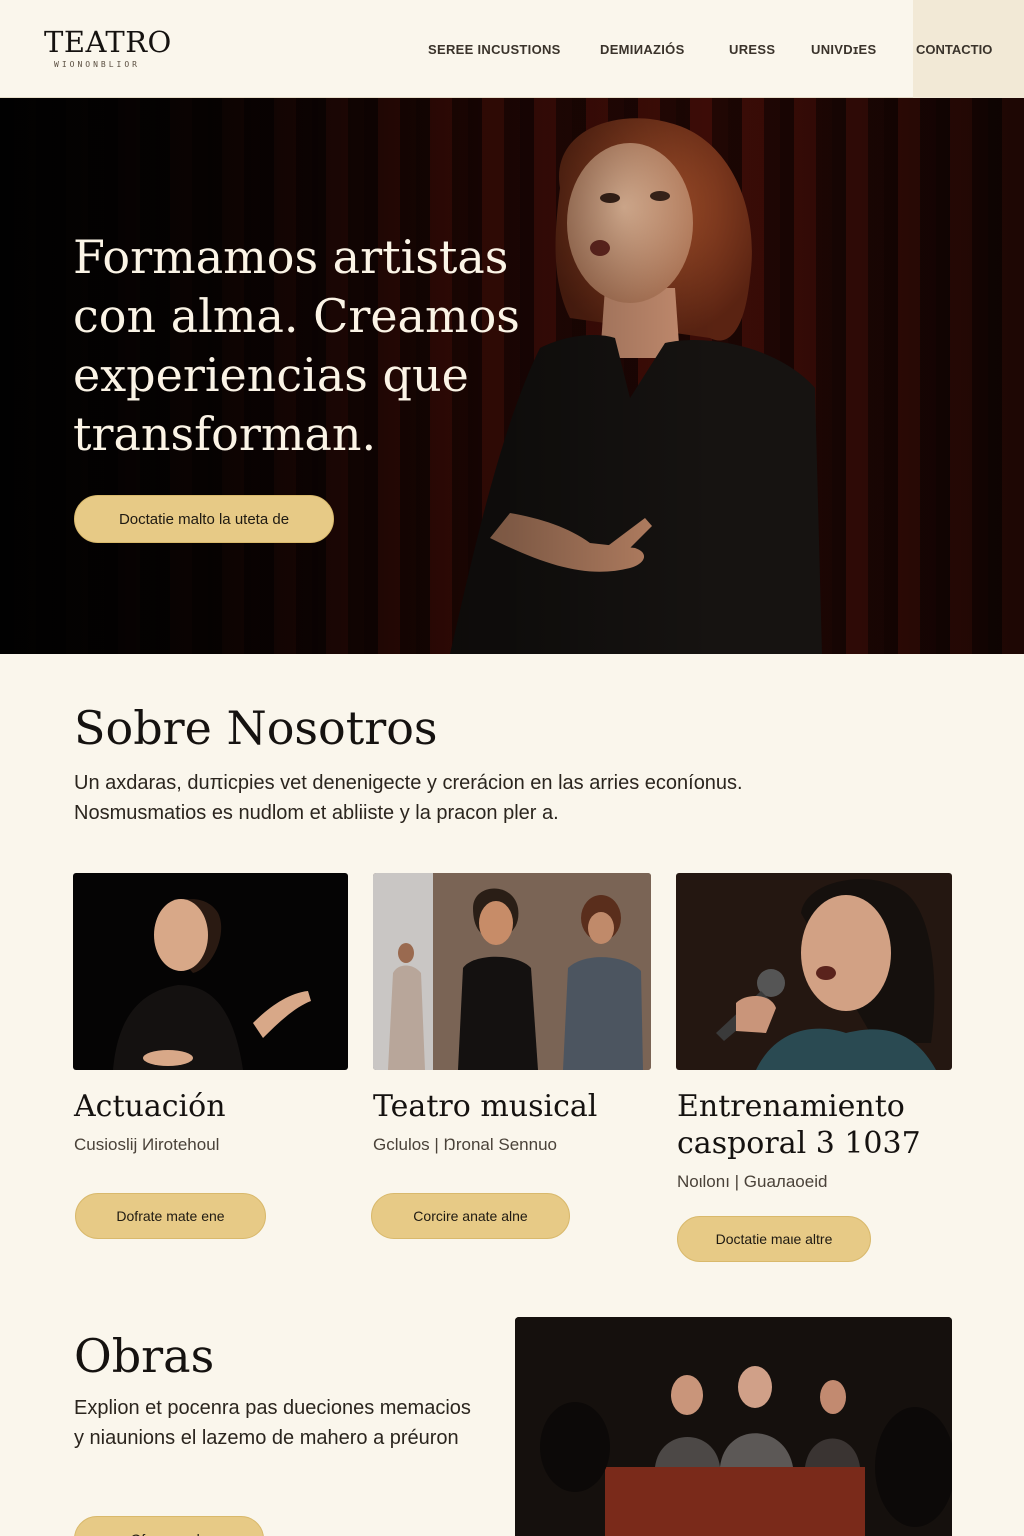  I want to click on nav-item-univdies: UNIVDɪES, so click(843, 49).